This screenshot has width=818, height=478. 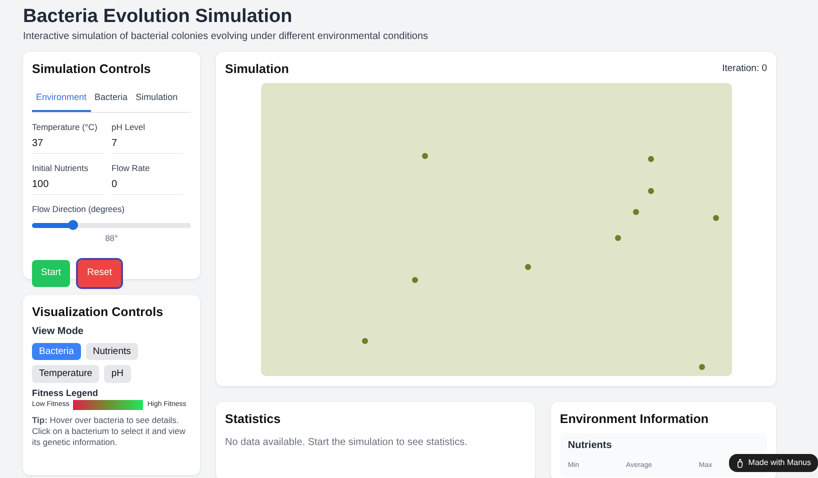 I want to click on field-label: Temperature (°C), so click(x=65, y=127).